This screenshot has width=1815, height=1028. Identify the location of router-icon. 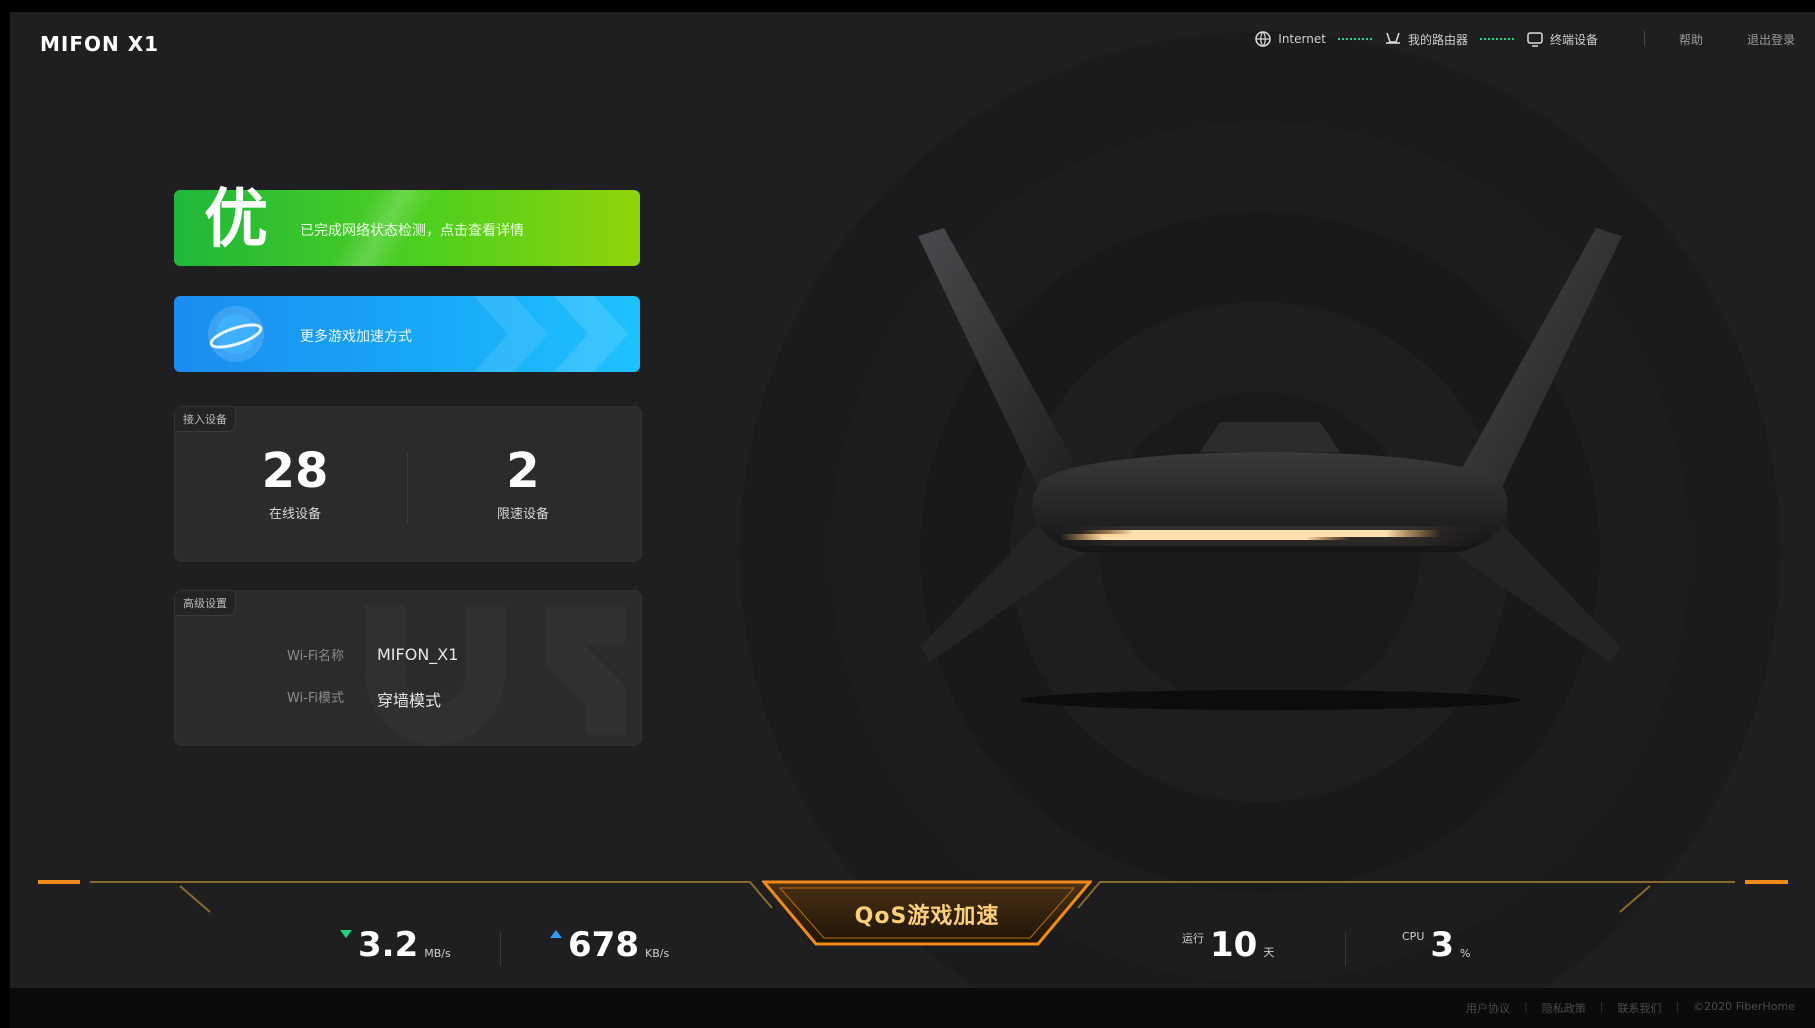
(1392, 38).